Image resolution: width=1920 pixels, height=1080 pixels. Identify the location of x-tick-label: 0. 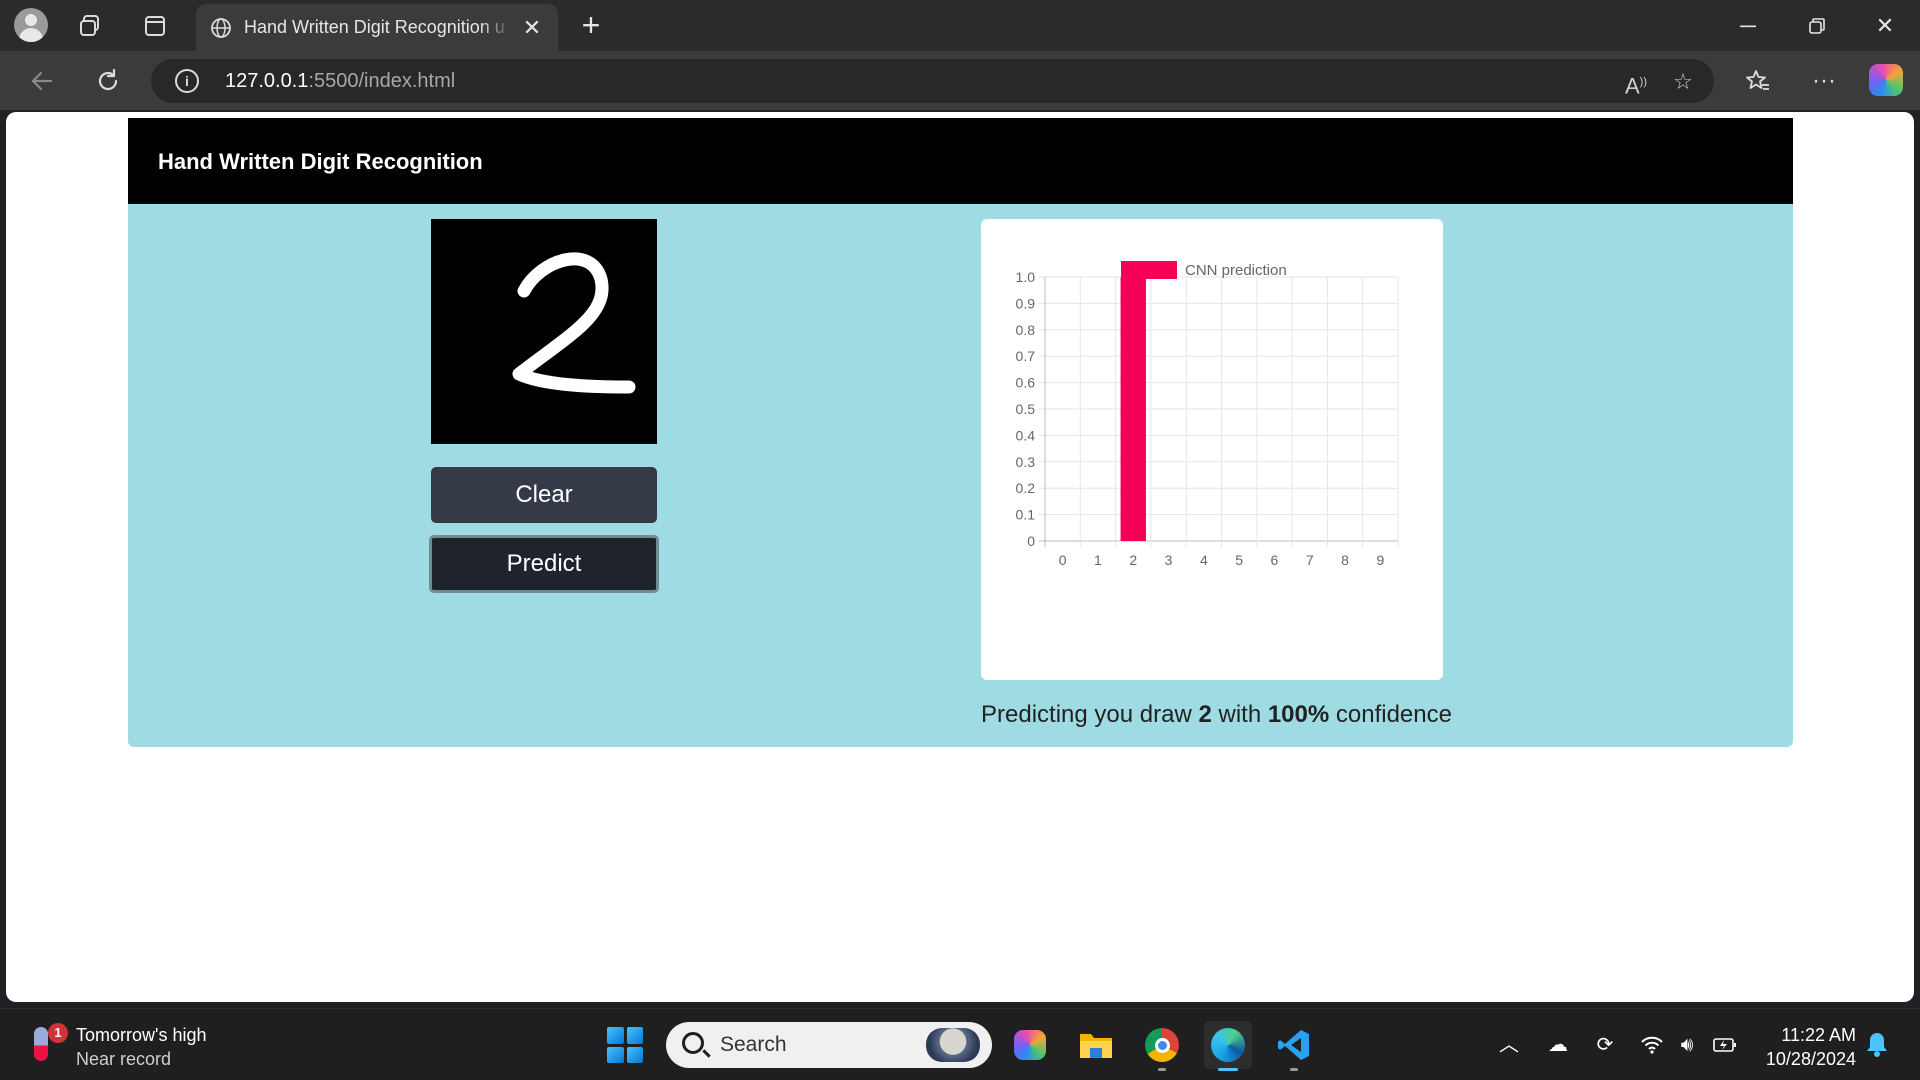
(1063, 560).